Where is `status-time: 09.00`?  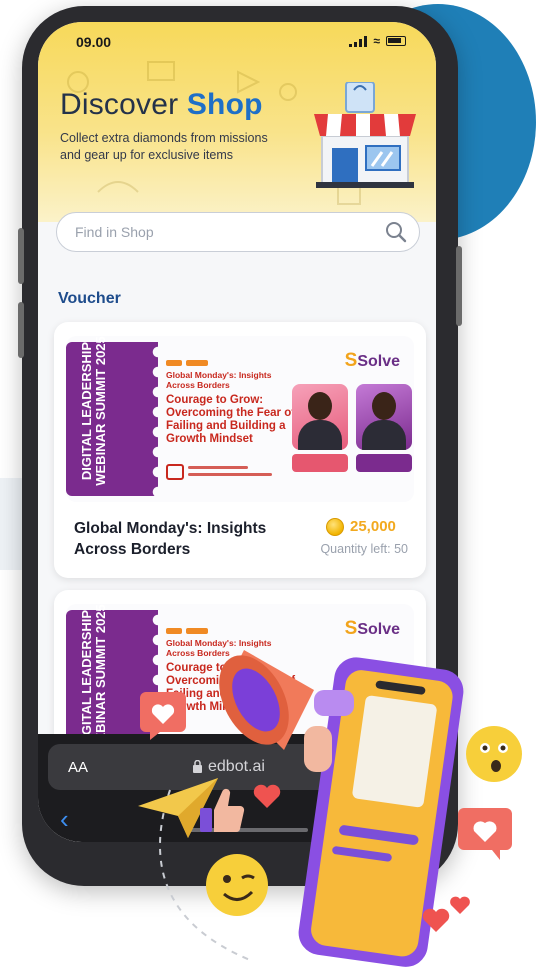 status-time: 09.00 is located at coordinates (94, 42).